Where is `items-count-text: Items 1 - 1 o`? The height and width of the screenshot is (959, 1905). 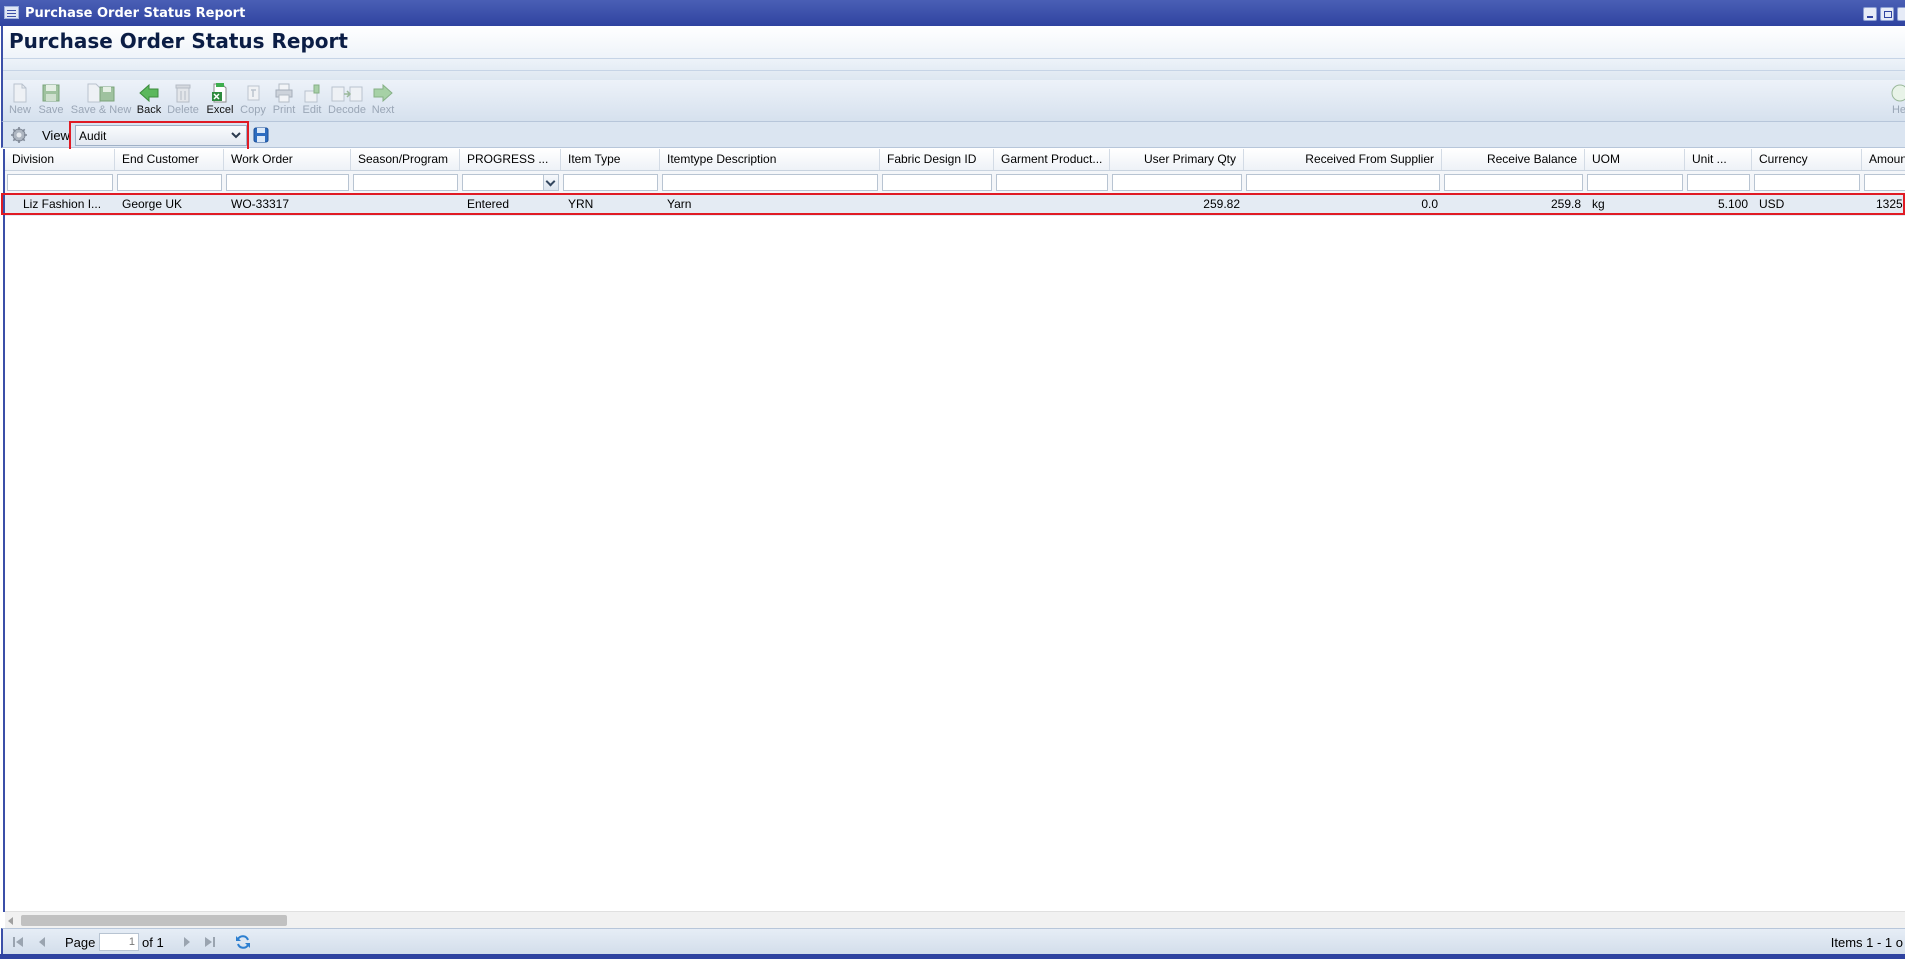
items-count-text: Items 1 - 1 o is located at coordinates (1866, 942).